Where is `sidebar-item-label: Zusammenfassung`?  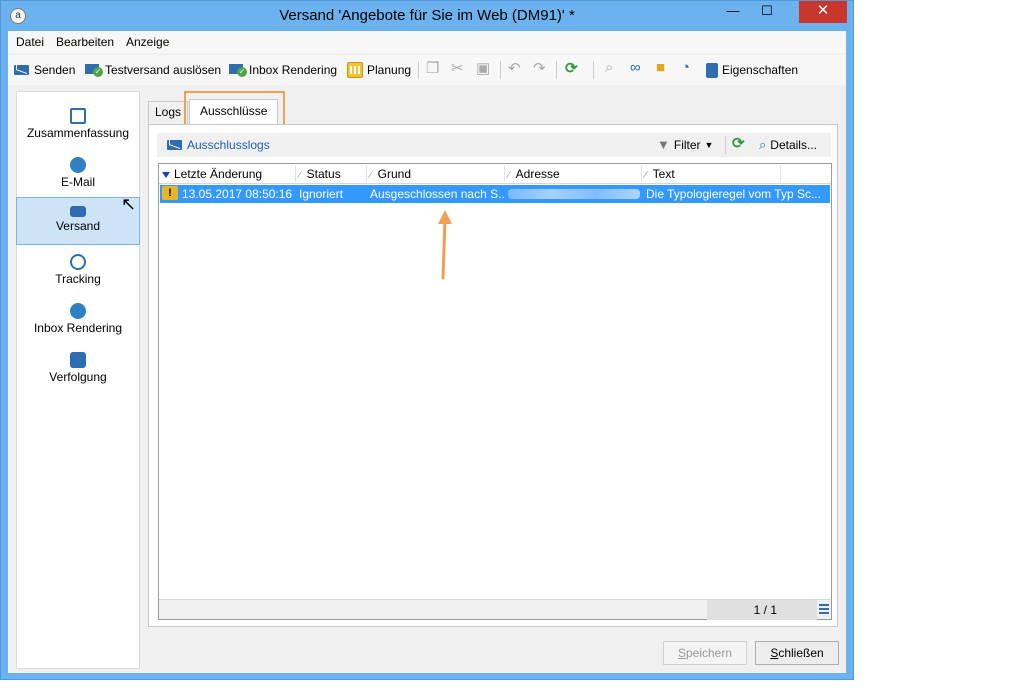
sidebar-item-label: Zusammenfassung is located at coordinates (78, 133).